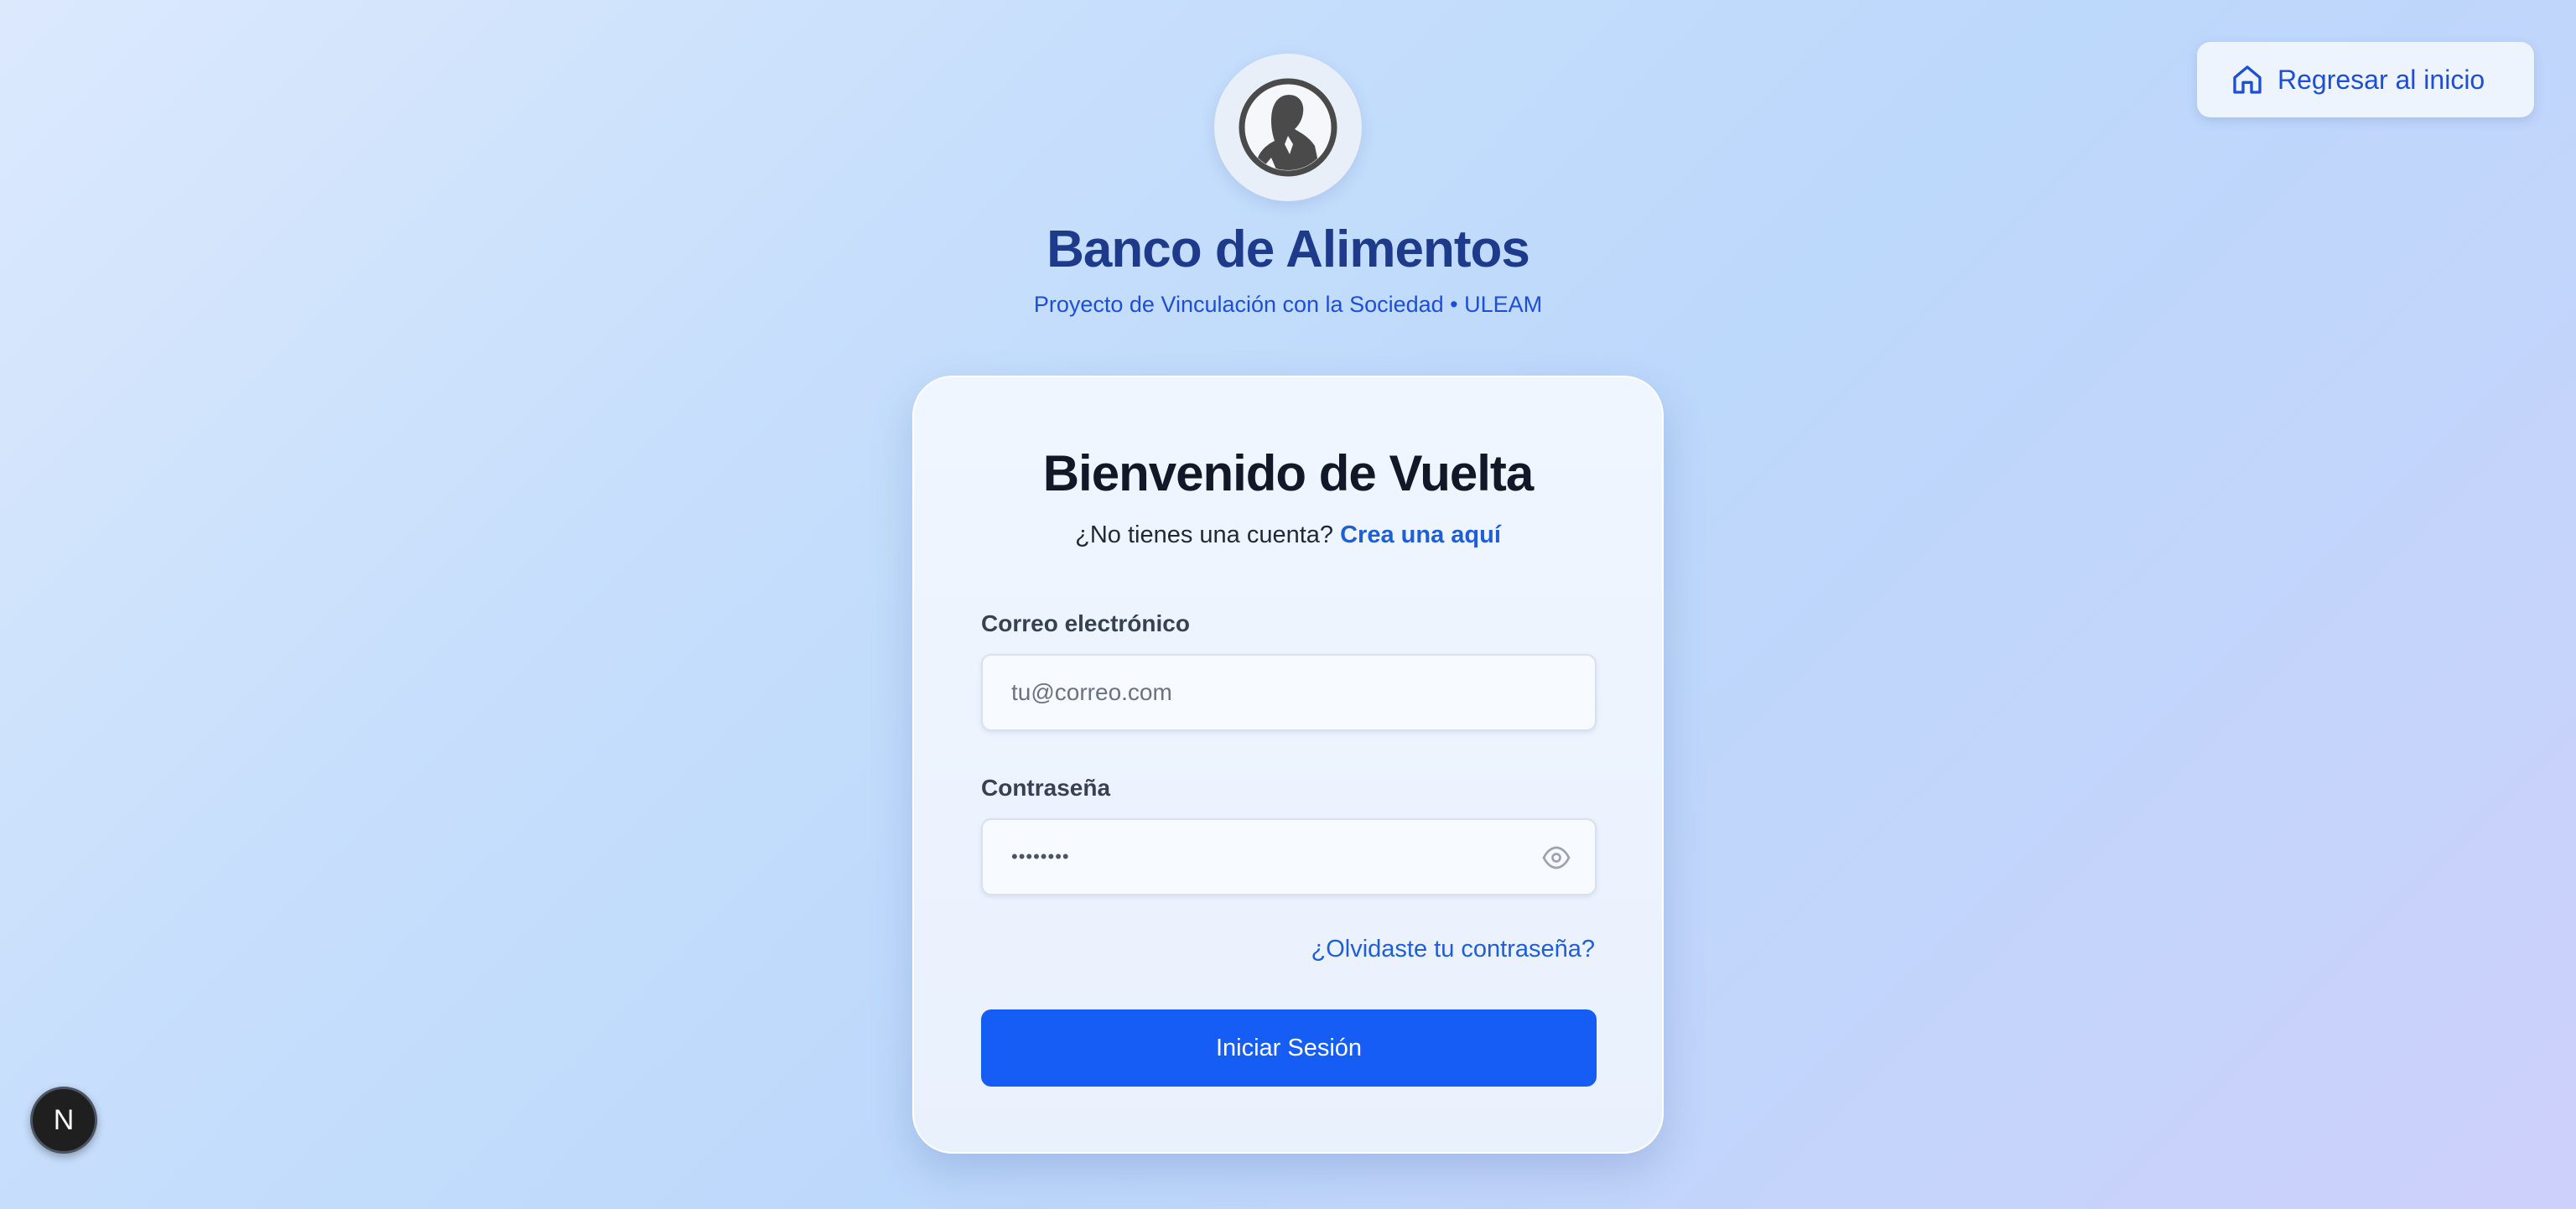  I want to click on logo, so click(1288, 127).